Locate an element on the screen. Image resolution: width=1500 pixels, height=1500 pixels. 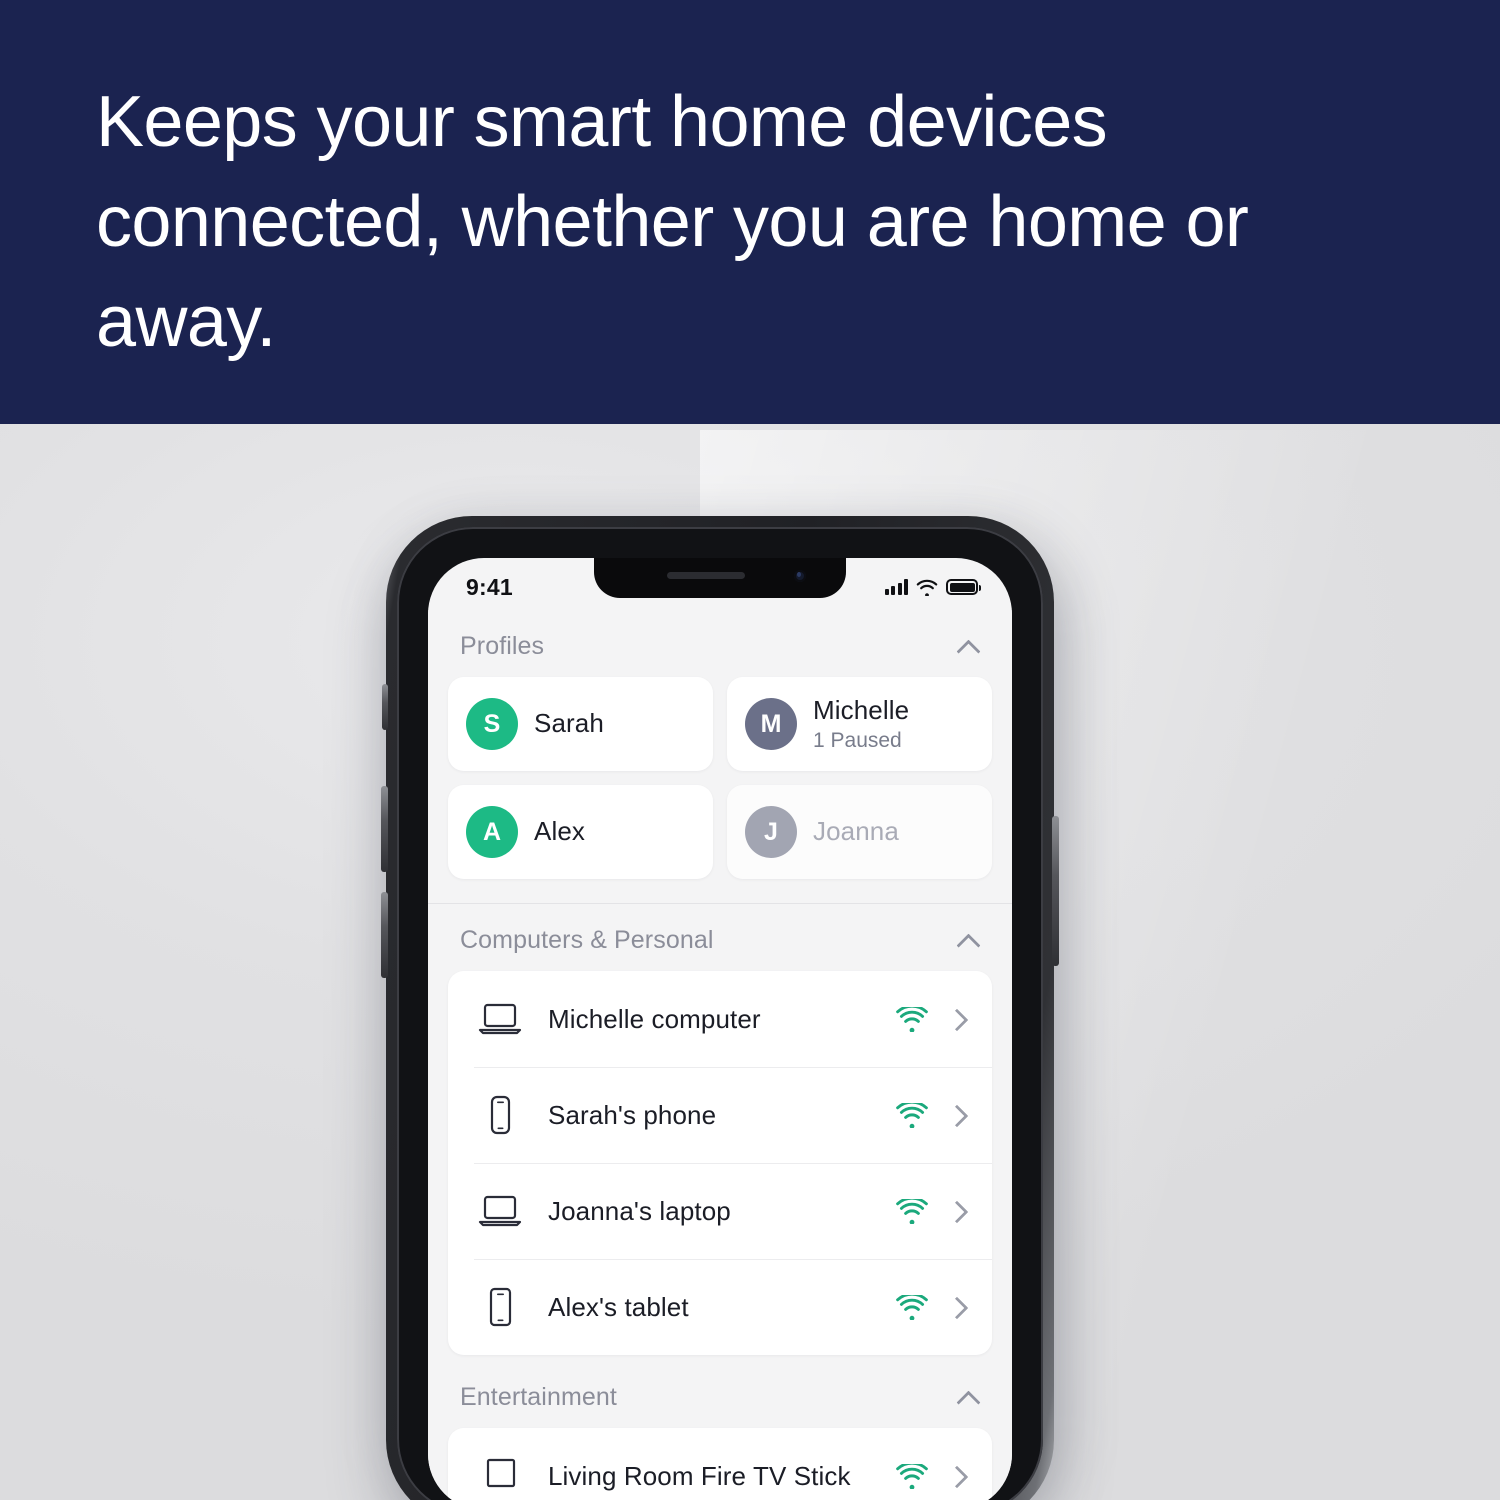
silent-switch is located at coordinates (385, 707).